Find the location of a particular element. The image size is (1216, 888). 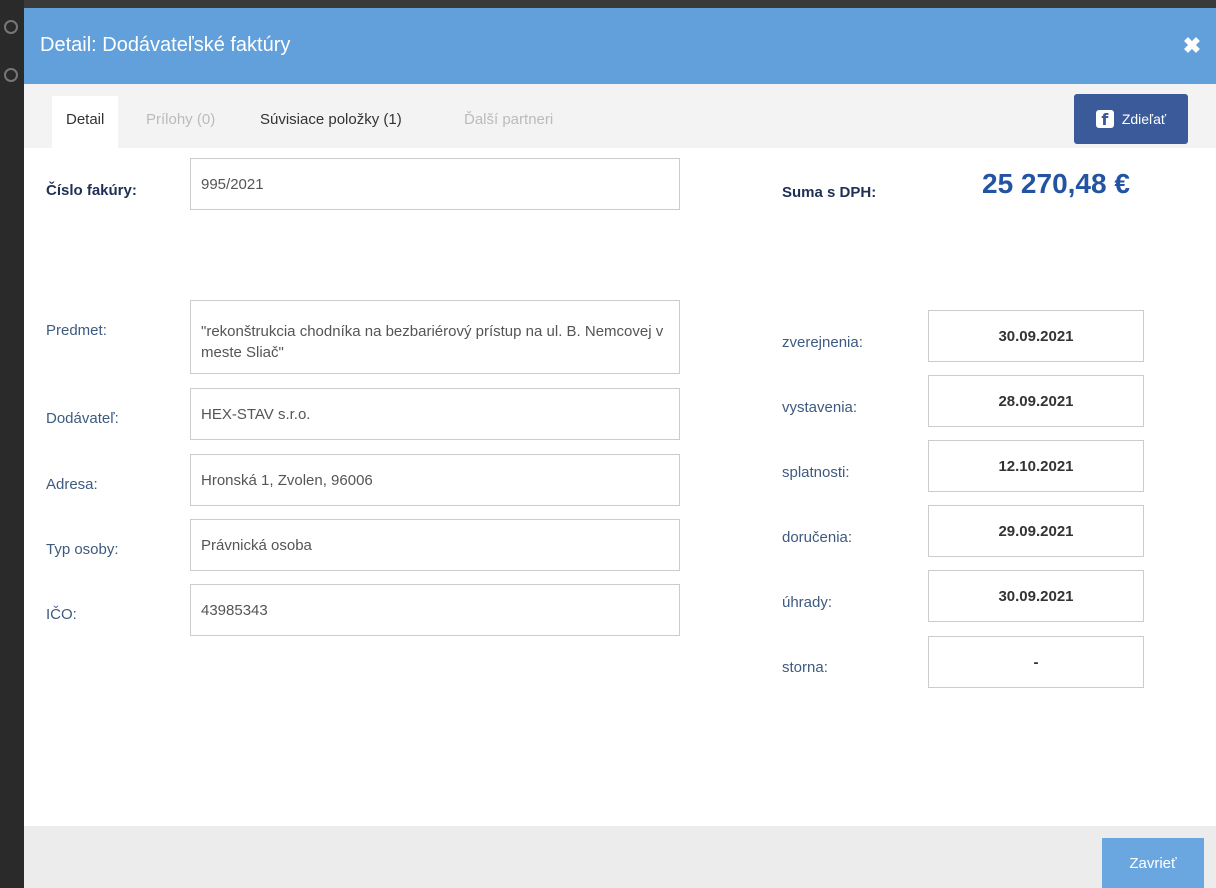

tab-other-partners: Ďalší partneri is located at coordinates (508, 122).